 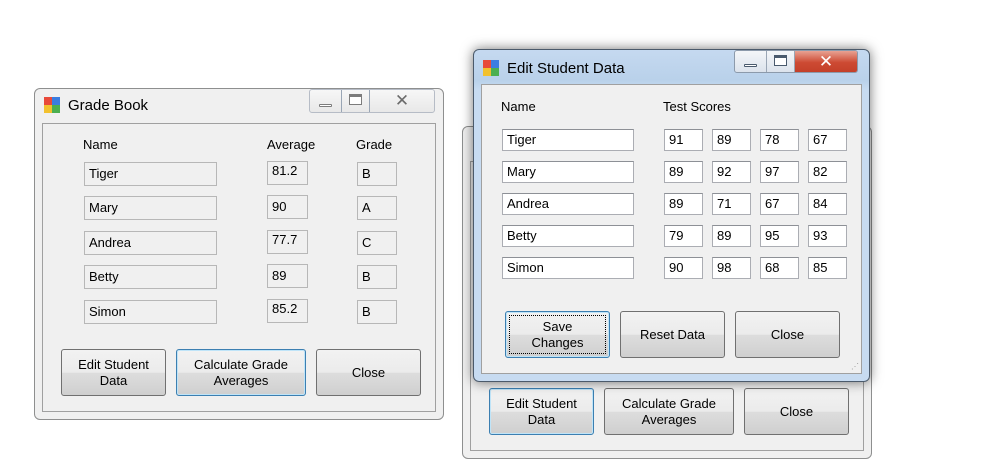 What do you see at coordinates (150, 174) in the screenshot?
I see `student-name-label: Tiger` at bounding box center [150, 174].